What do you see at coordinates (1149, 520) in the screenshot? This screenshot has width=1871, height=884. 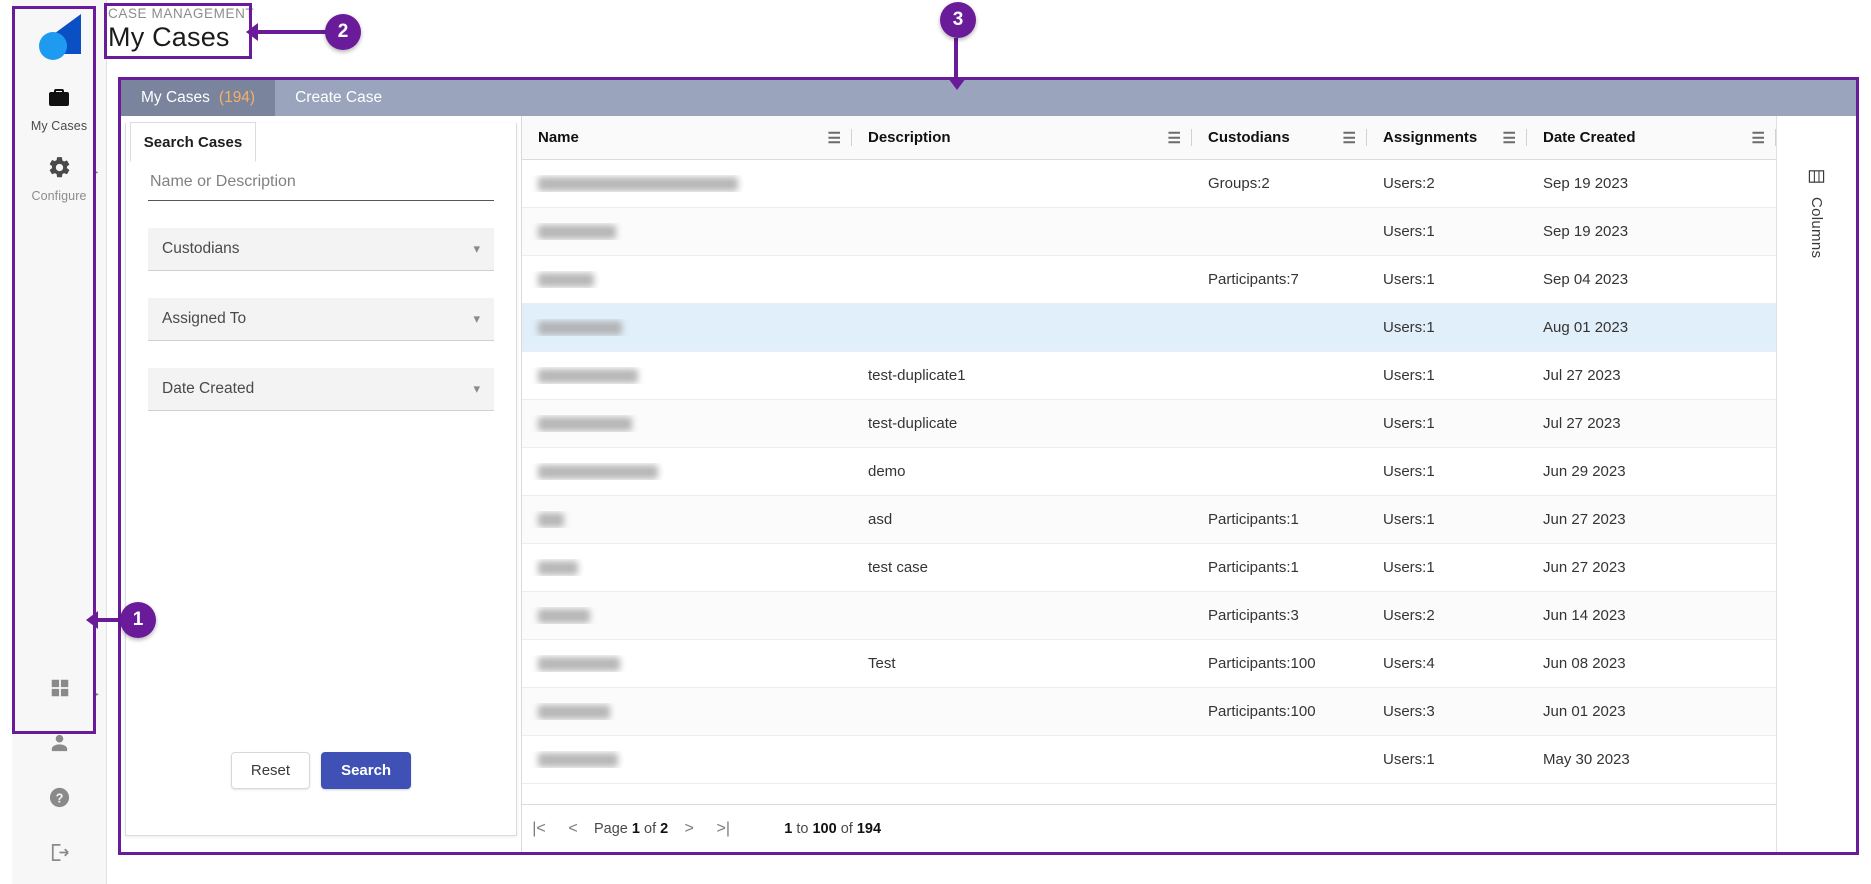 I see `table-row: asd Participants:1 Users:1 Jun 27 2023` at bounding box center [1149, 520].